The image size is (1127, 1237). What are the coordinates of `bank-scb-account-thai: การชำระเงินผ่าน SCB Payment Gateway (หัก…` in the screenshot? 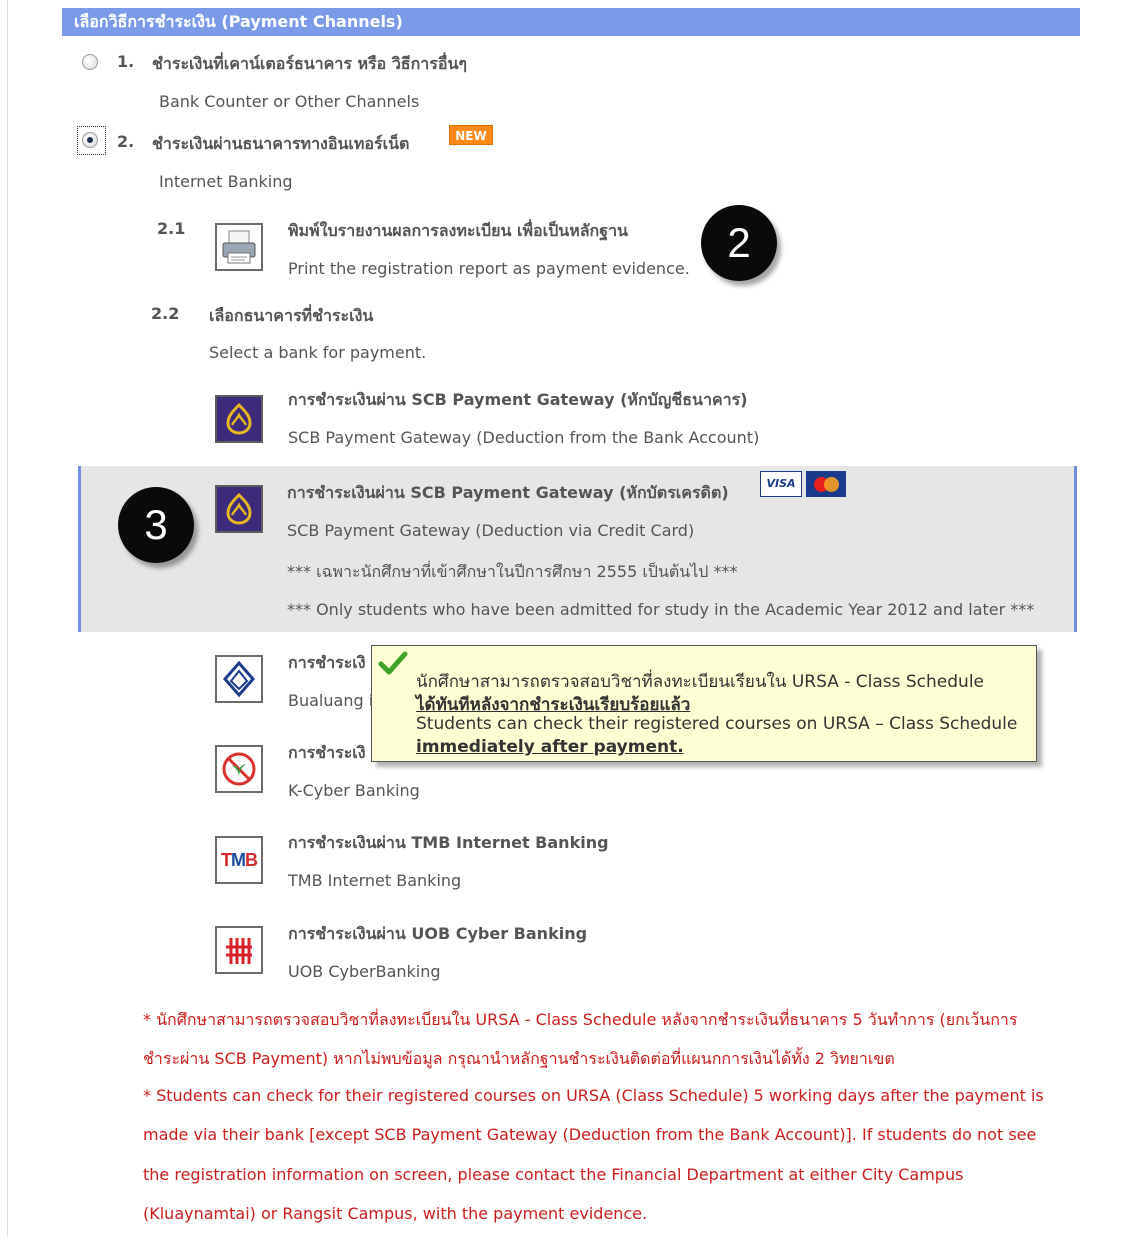 It's located at (518, 400).